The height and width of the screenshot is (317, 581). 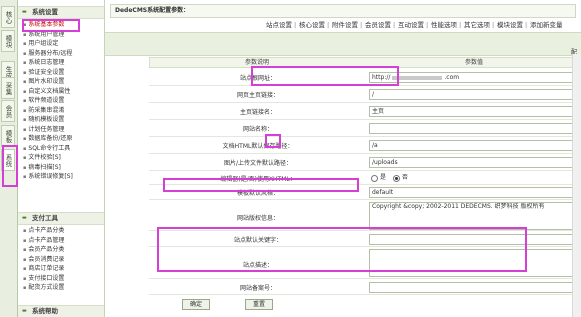 What do you see at coordinates (374, 178) in the screenshot?
I see `xhtml-yes-radio` at bounding box center [374, 178].